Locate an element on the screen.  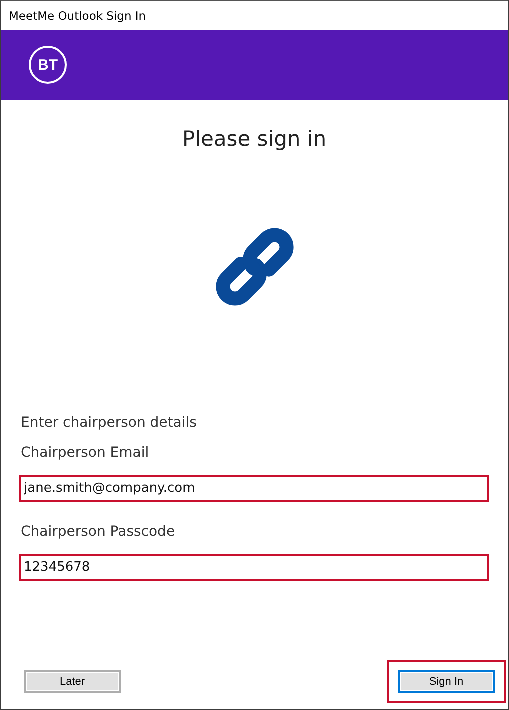
section-label: Enter chairperson details is located at coordinates (109, 424).